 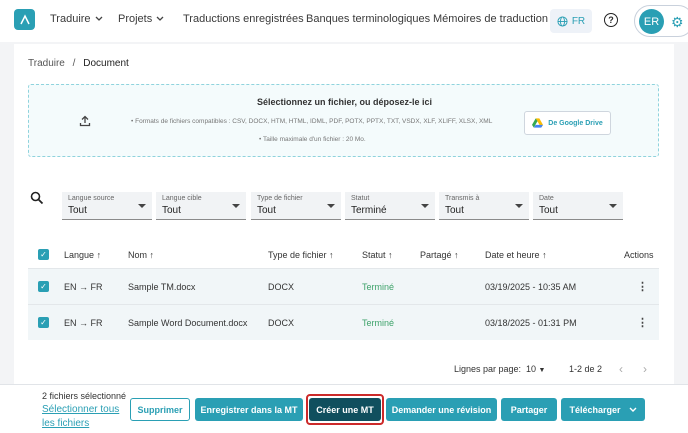 What do you see at coordinates (488, 369) in the screenshot?
I see `rows-per-page-label: Lignes par page:` at bounding box center [488, 369].